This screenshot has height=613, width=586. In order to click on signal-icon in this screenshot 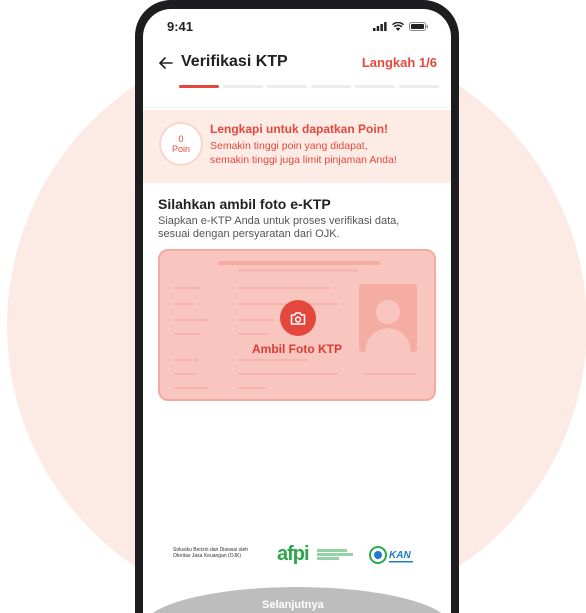, I will do `click(380, 26)`.